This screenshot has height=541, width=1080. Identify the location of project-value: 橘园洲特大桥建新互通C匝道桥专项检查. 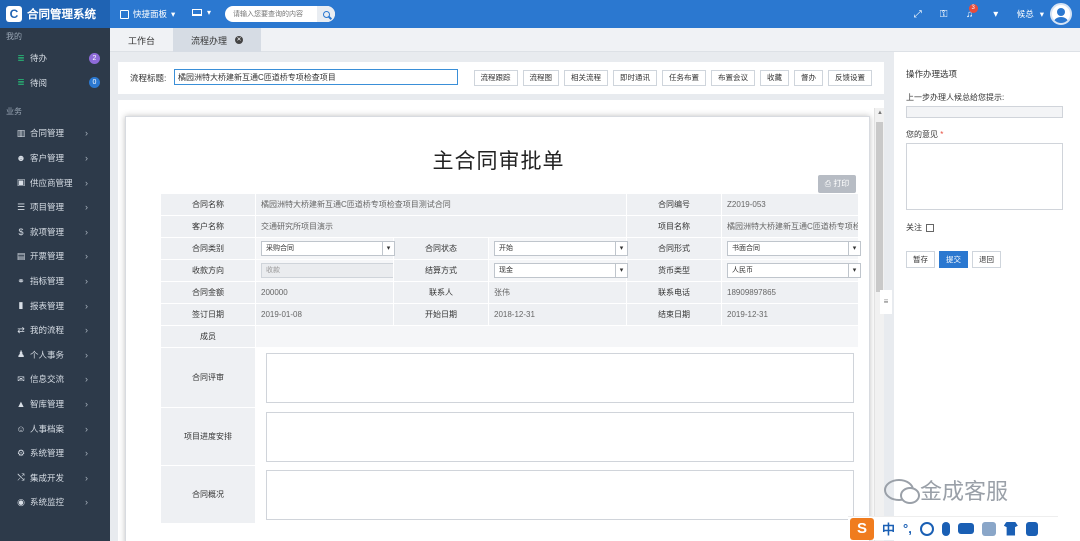
(790, 226).